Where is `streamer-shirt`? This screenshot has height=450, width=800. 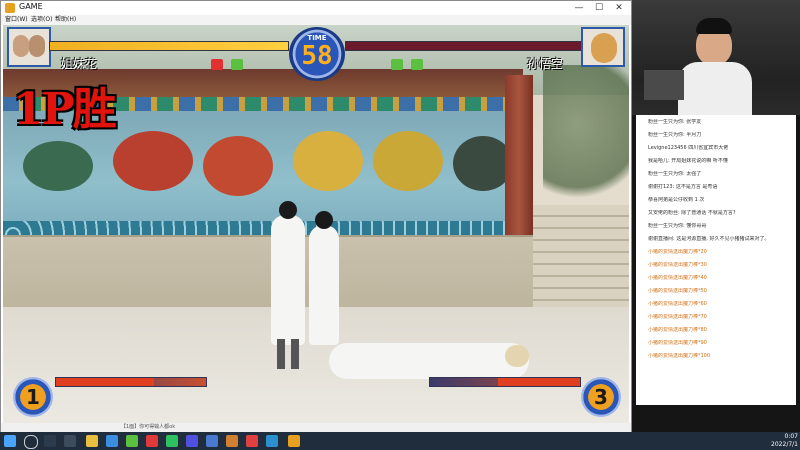
streamer-shirt is located at coordinates (715, 88).